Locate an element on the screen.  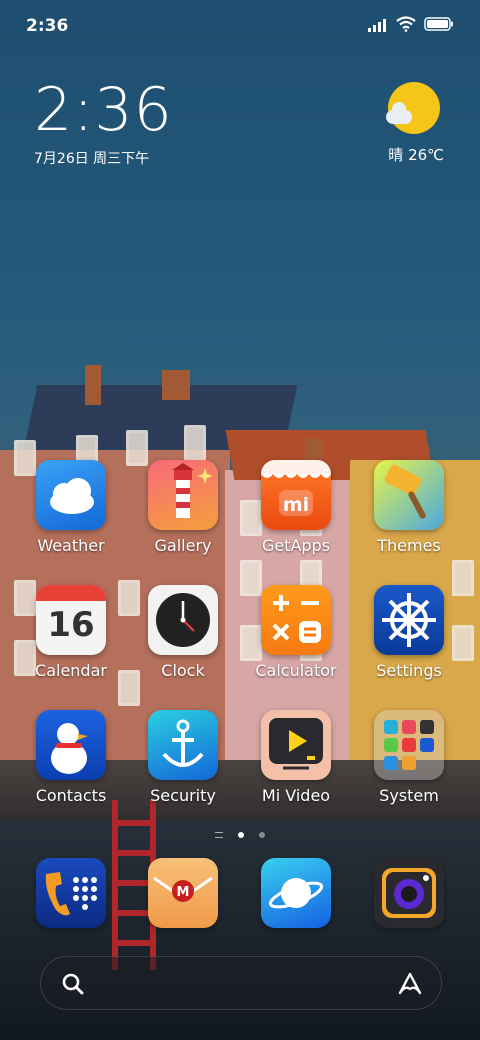
camera-icon is located at coordinates (409, 893).